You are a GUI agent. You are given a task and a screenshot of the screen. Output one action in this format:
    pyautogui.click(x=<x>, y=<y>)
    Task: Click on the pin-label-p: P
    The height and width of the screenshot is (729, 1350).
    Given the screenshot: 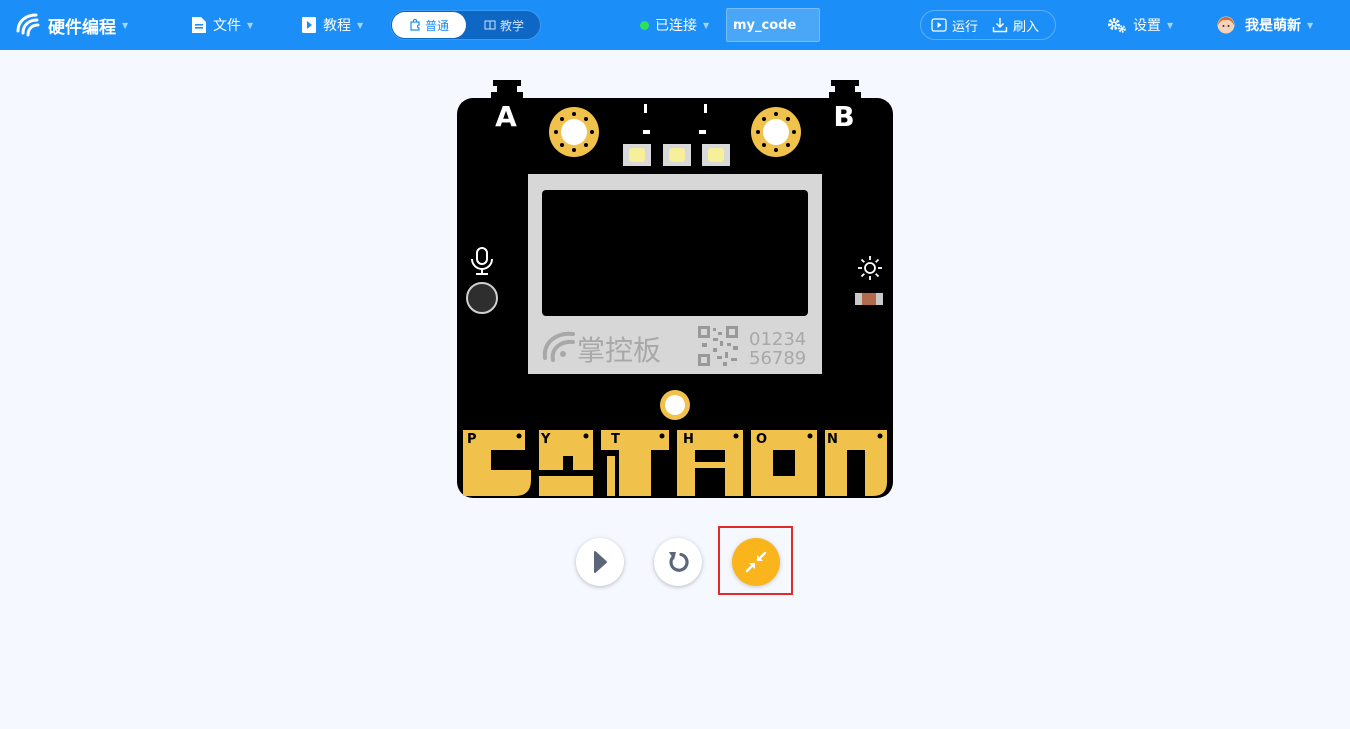 What is the action you would take?
    pyautogui.click(x=472, y=439)
    